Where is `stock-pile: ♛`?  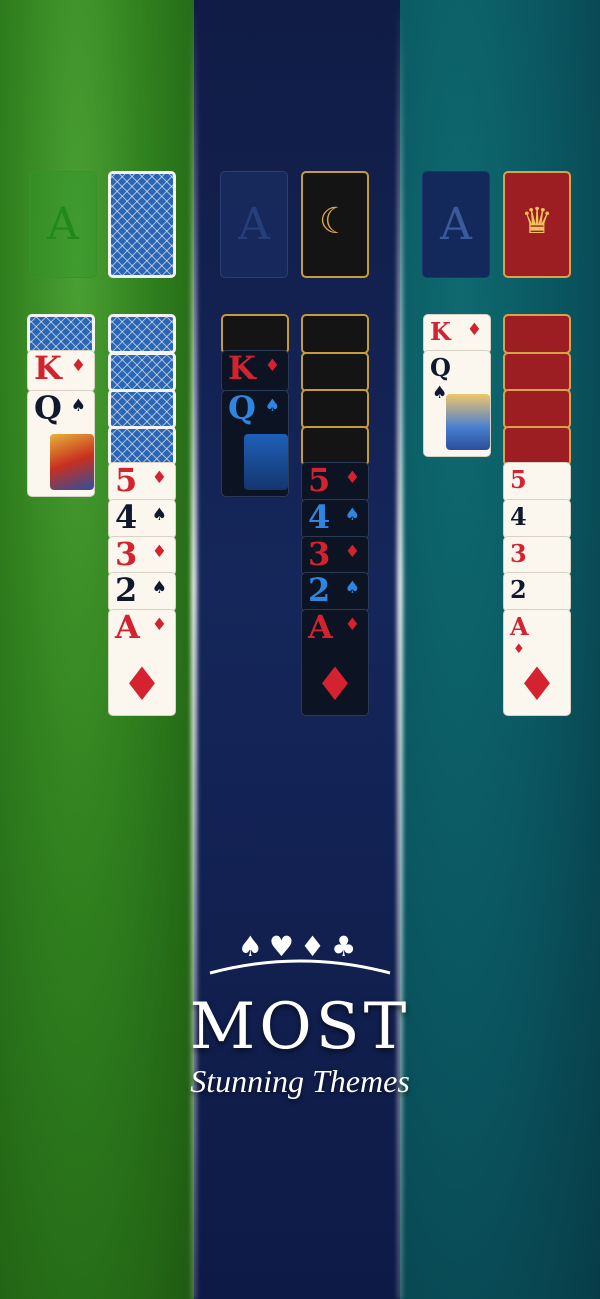
stock-pile: ♛ is located at coordinates (537, 224).